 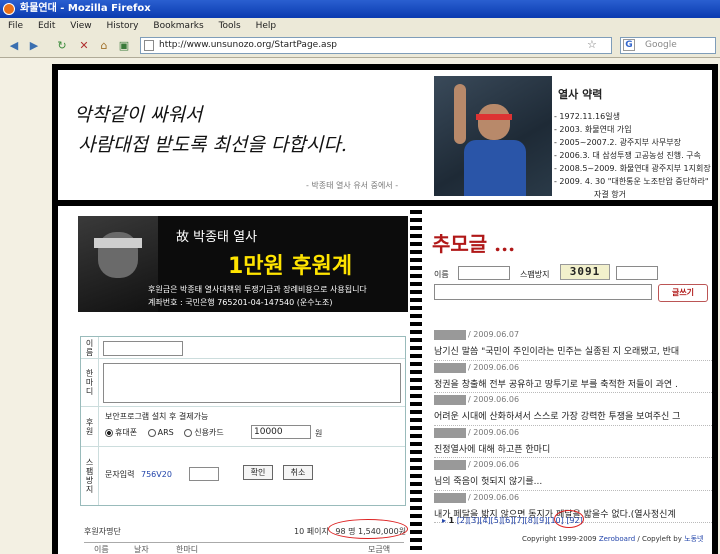 What do you see at coordinates (593, 129) in the screenshot?
I see `profile-item: - 2003. 화물연대 가입` at bounding box center [593, 129].